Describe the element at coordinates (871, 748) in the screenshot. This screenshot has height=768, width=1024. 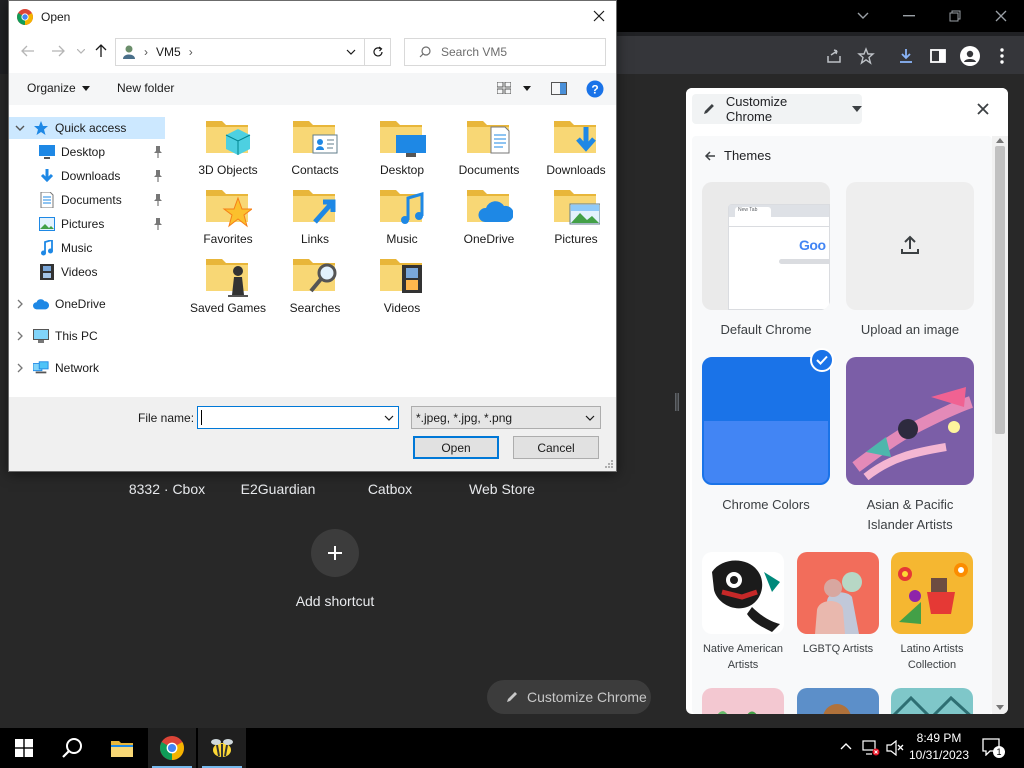
I see `network-status-icon` at that location.